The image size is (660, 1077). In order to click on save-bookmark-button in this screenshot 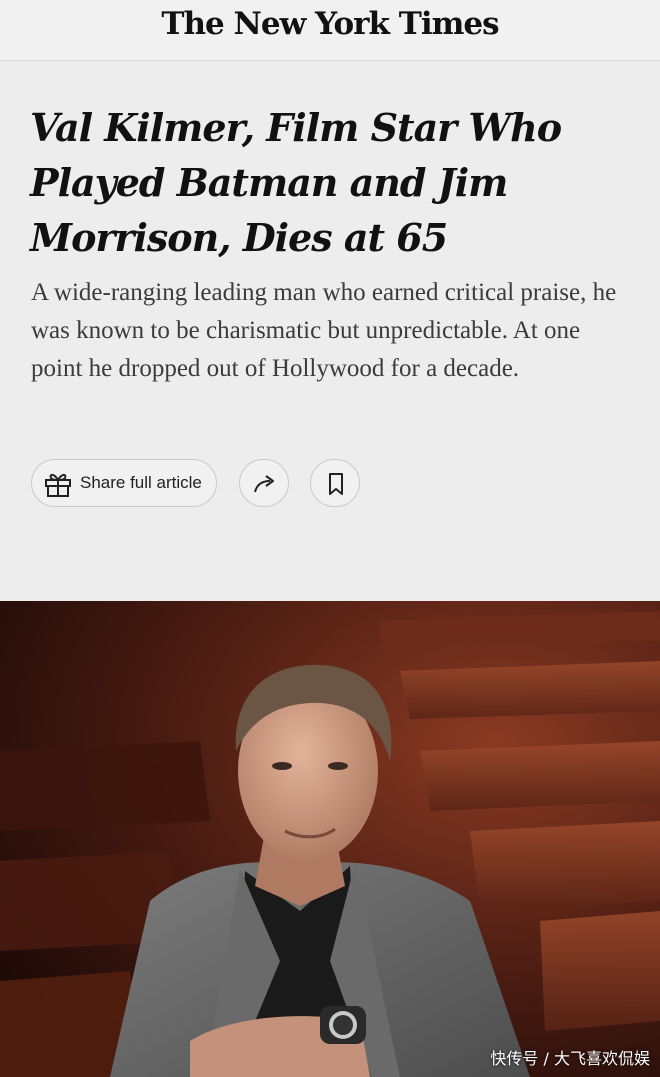, I will do `click(335, 483)`.